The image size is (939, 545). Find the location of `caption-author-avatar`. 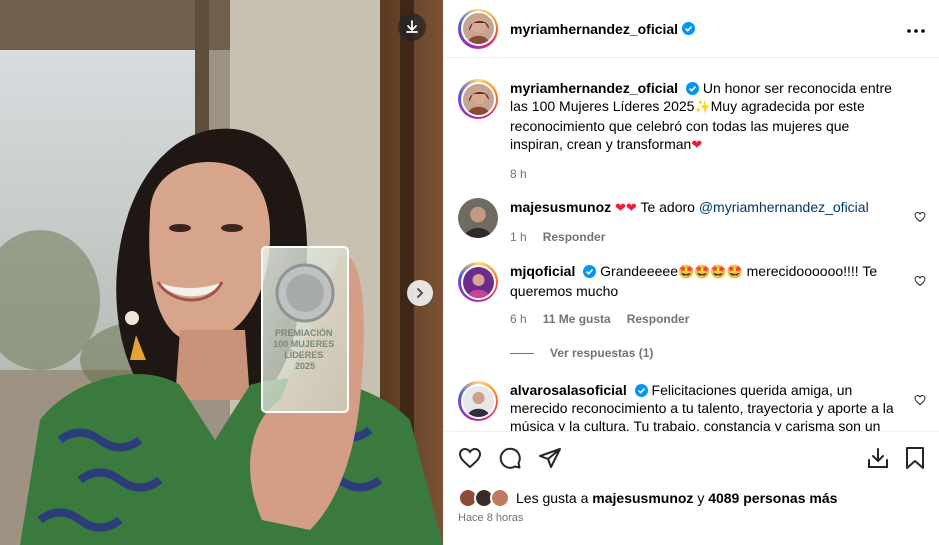

caption-author-avatar is located at coordinates (478, 99).